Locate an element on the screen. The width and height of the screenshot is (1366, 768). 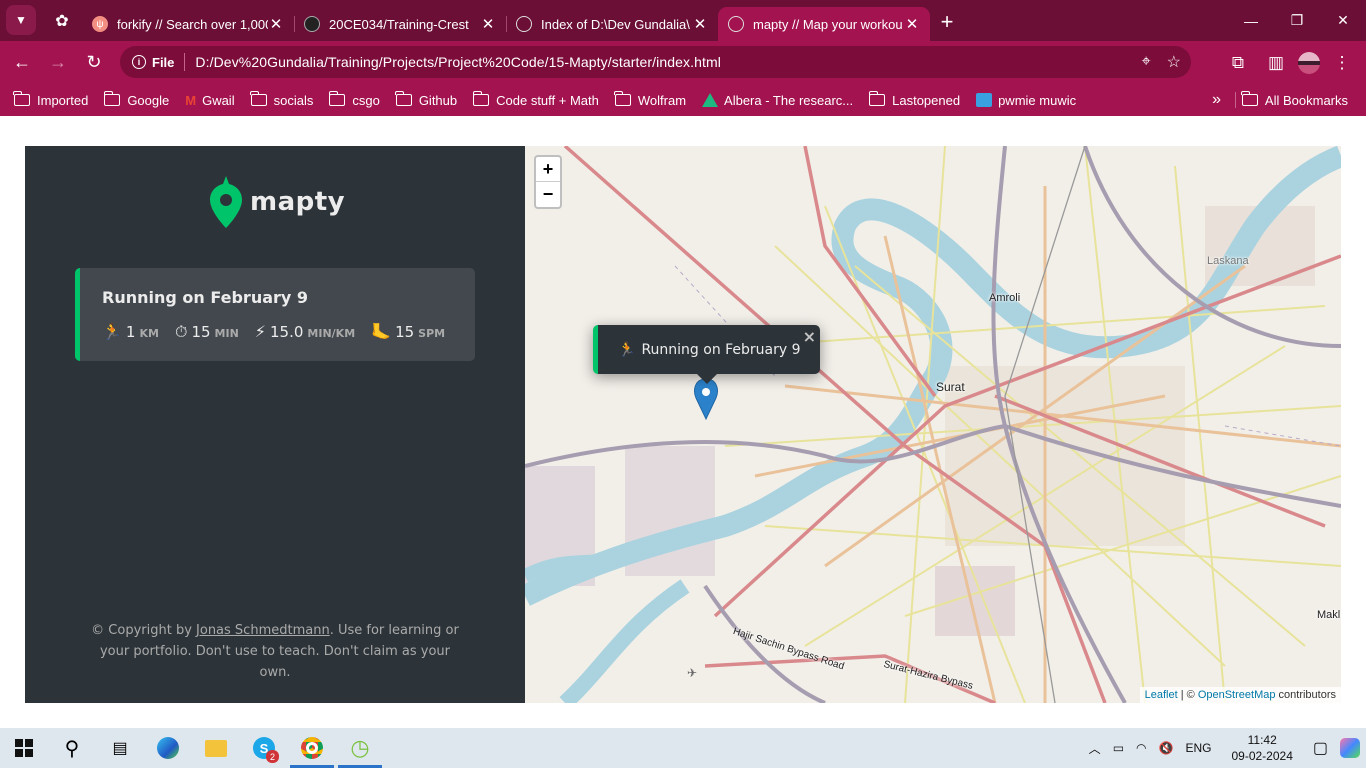
close-window-icon: ✕ is located at coordinates (1343, 20).